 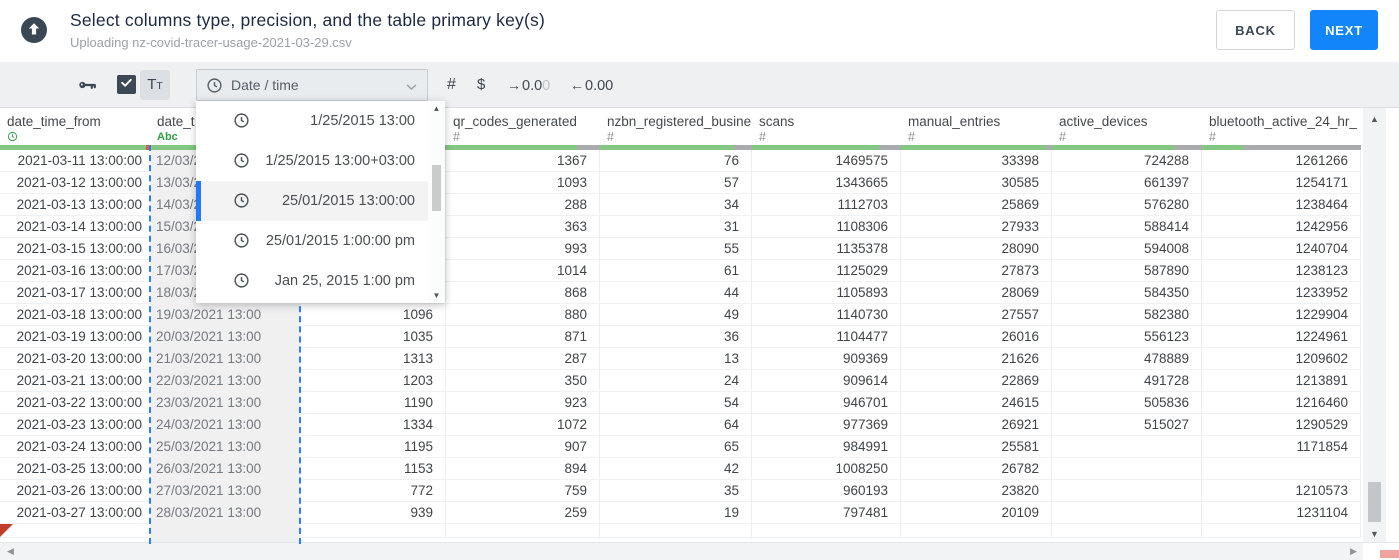 I want to click on table-cell: 363, so click(x=523, y=227).